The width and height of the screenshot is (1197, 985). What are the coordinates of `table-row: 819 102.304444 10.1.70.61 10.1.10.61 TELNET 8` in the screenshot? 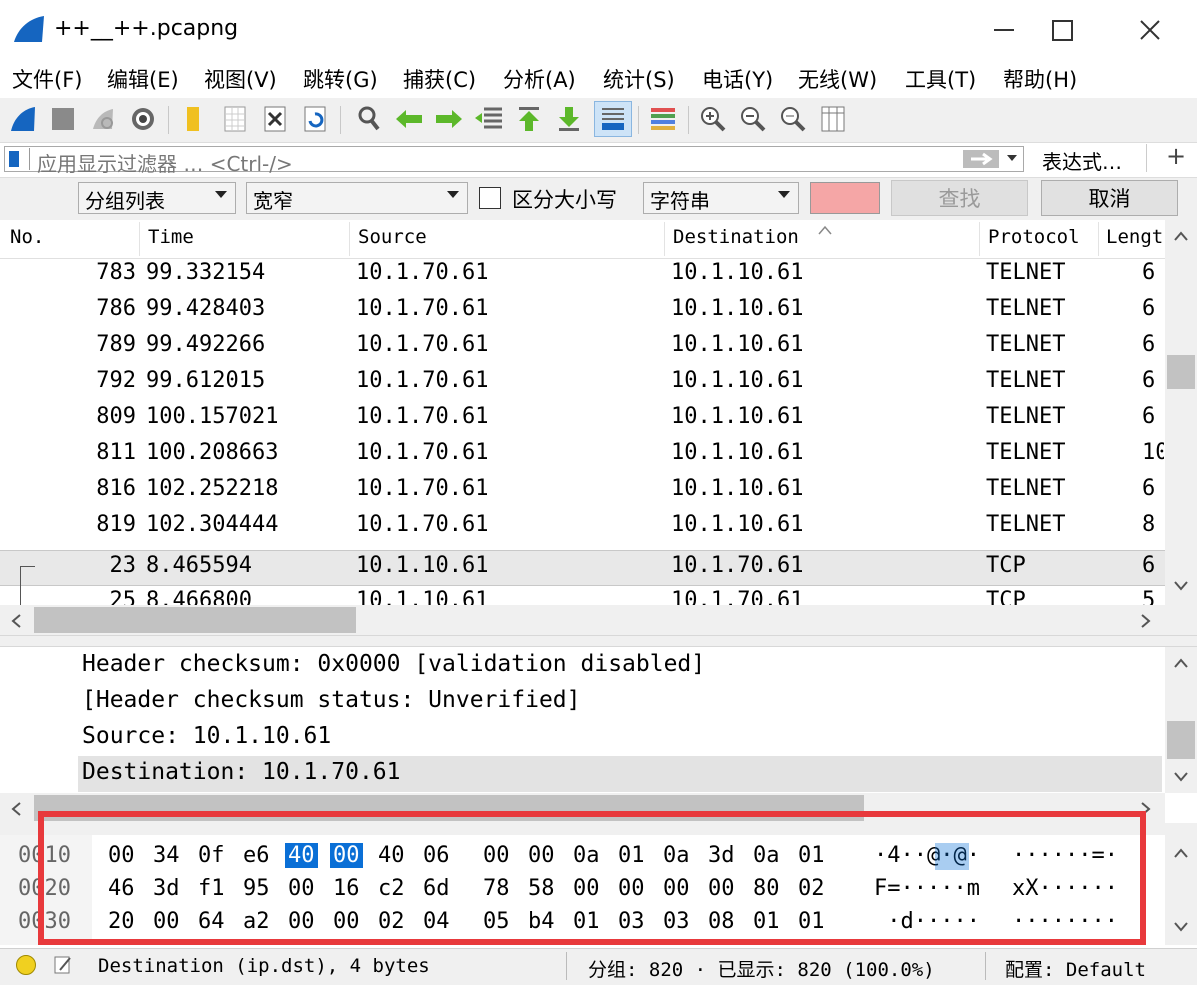 It's located at (582, 528).